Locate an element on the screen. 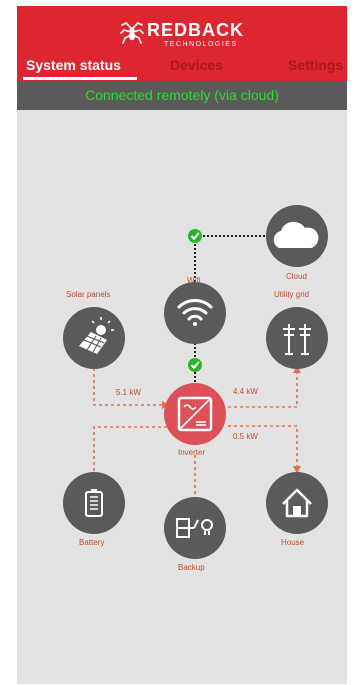 This screenshot has height=685, width=362. connection-status-text: Connected remotely (via cloud) is located at coordinates (182, 95).